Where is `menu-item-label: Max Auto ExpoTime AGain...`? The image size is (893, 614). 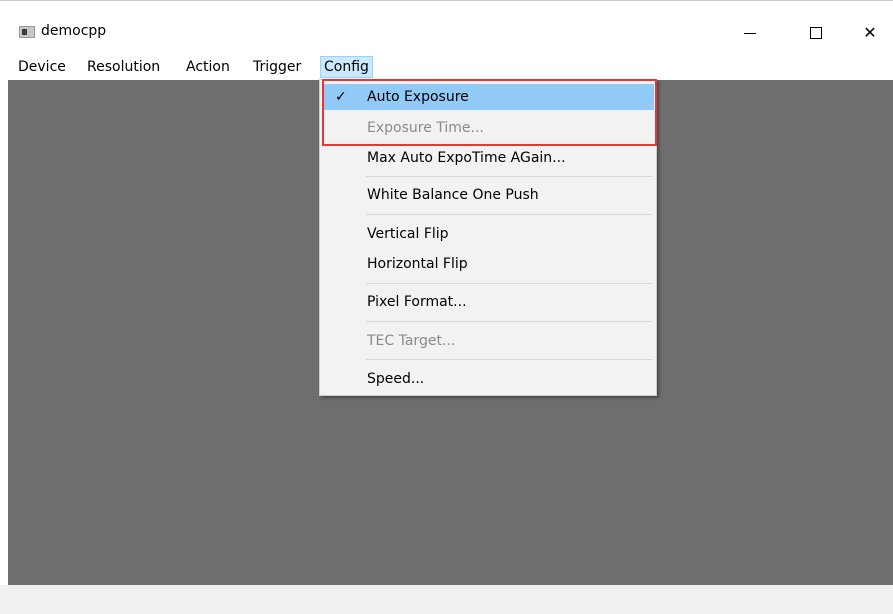 menu-item-label: Max Auto ExpoTime AGain... is located at coordinates (466, 158).